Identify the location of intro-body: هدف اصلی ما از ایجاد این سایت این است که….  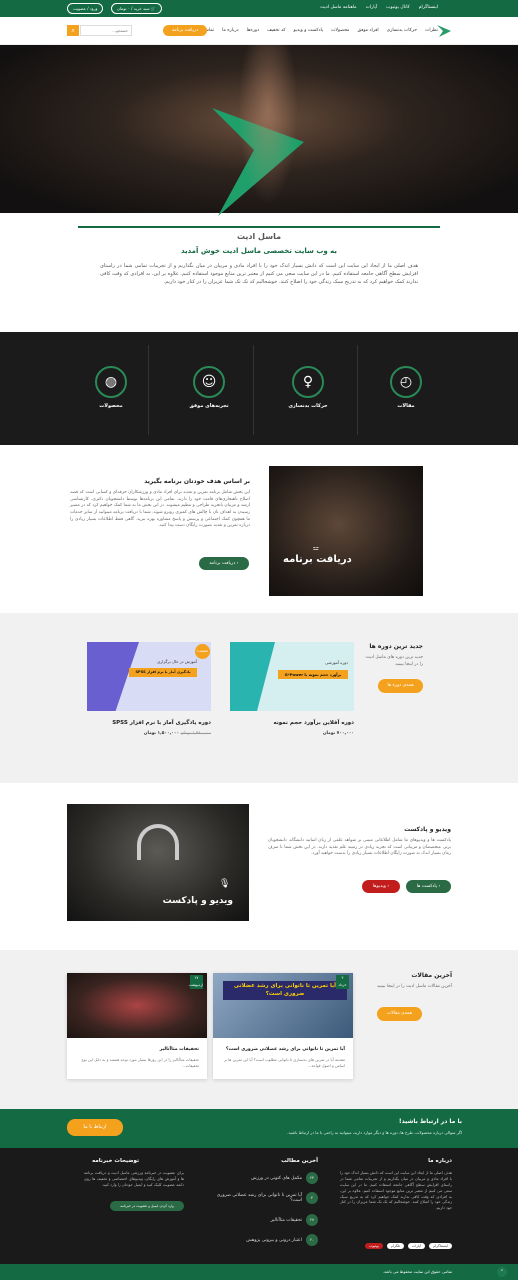
(259, 274).